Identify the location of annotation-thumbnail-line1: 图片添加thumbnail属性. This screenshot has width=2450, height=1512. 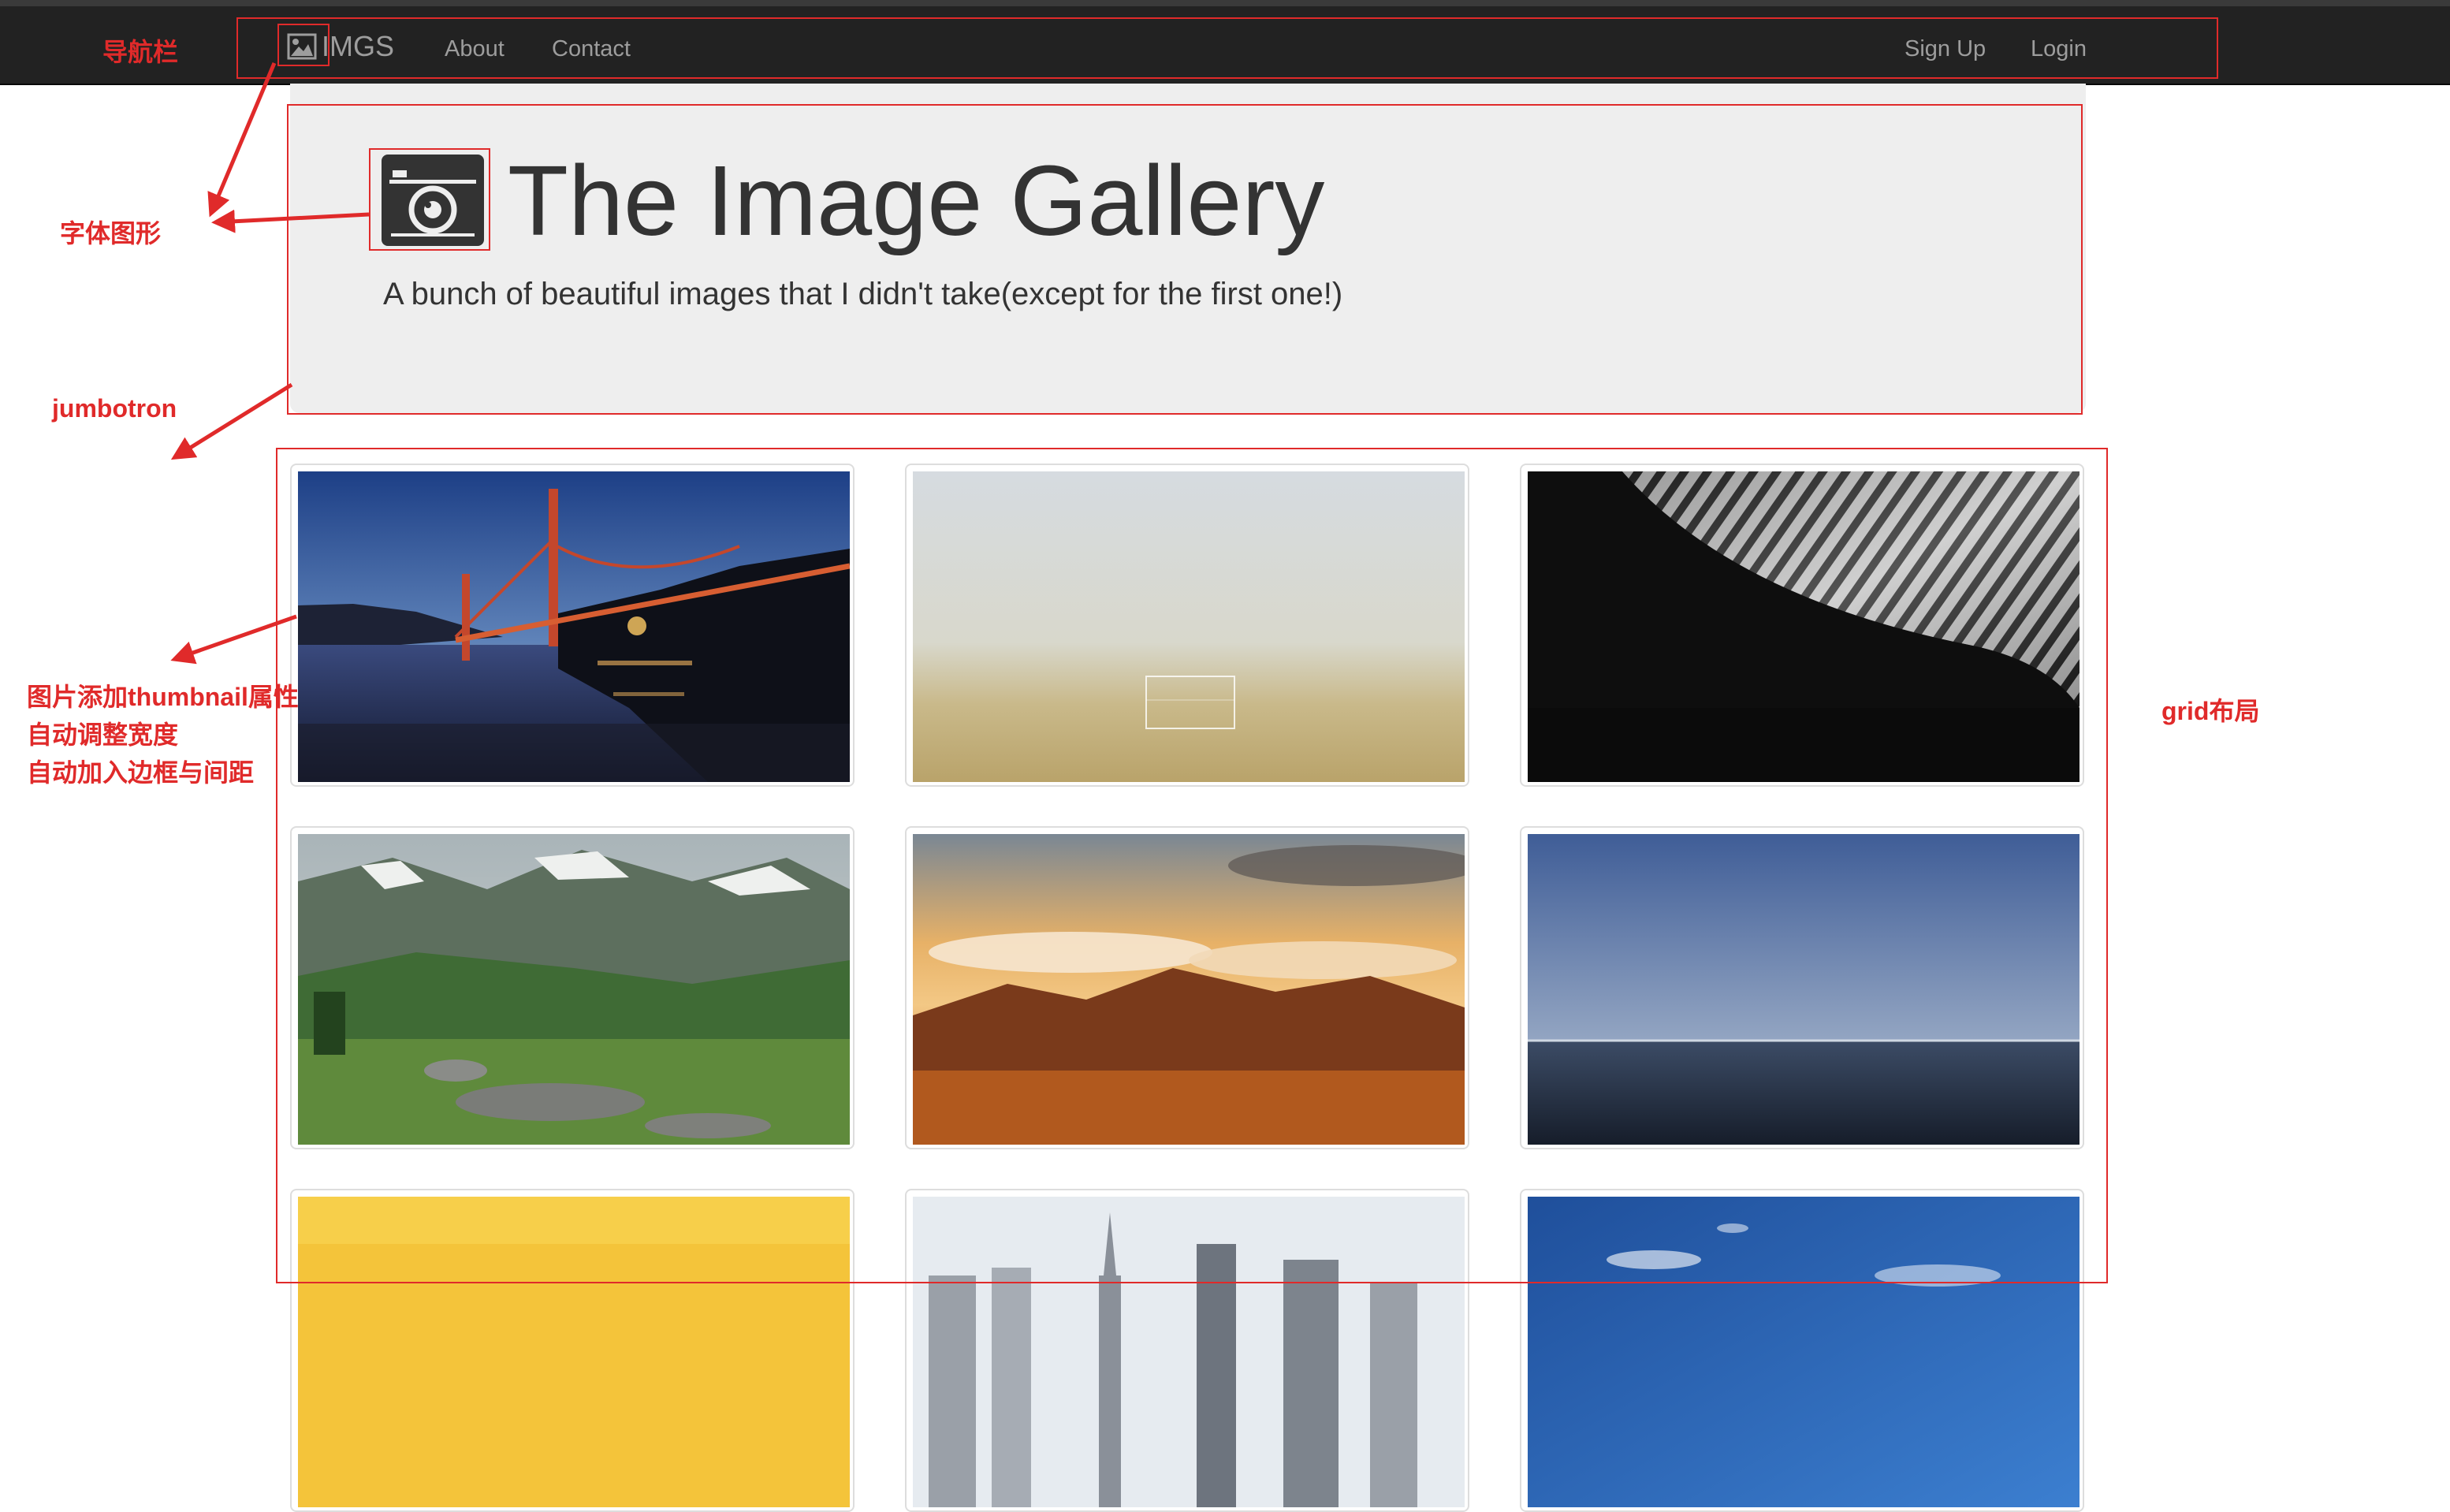
(163, 697).